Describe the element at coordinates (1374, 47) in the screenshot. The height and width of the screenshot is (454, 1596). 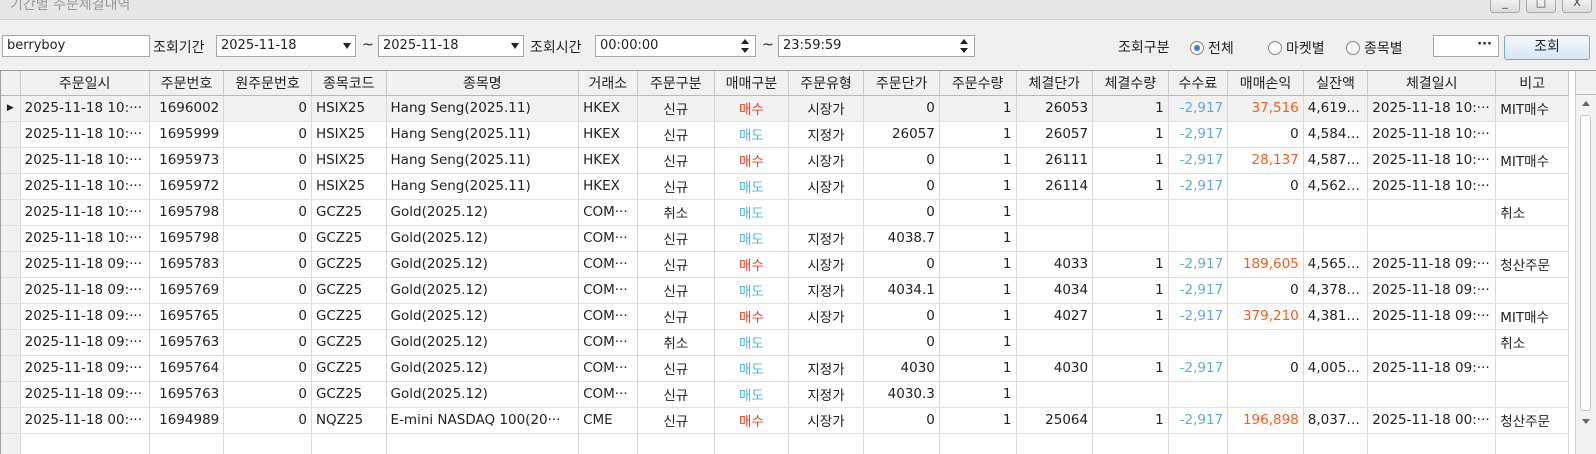
I see `radio-item: 종목별` at that location.